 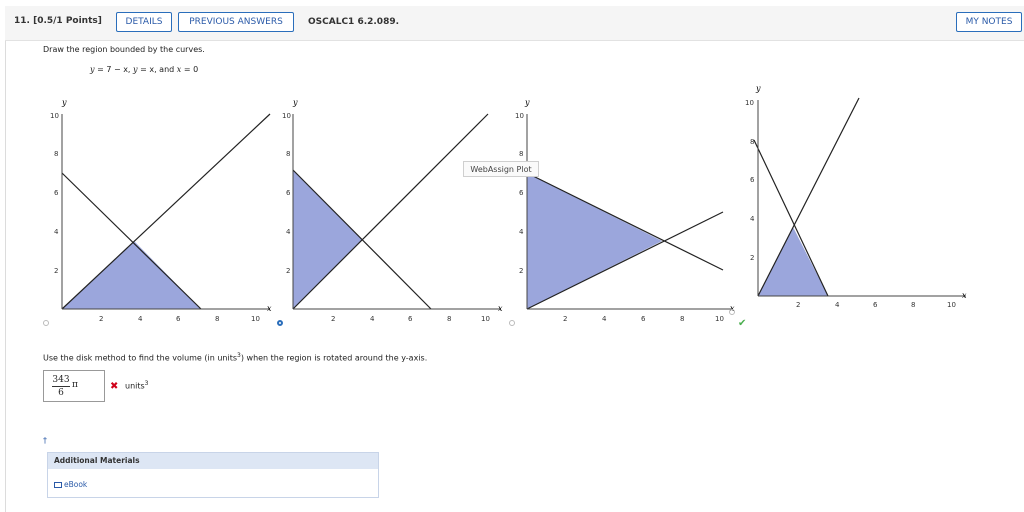 I want to click on plot-1-xtick-4: 4, so click(x=140, y=319).